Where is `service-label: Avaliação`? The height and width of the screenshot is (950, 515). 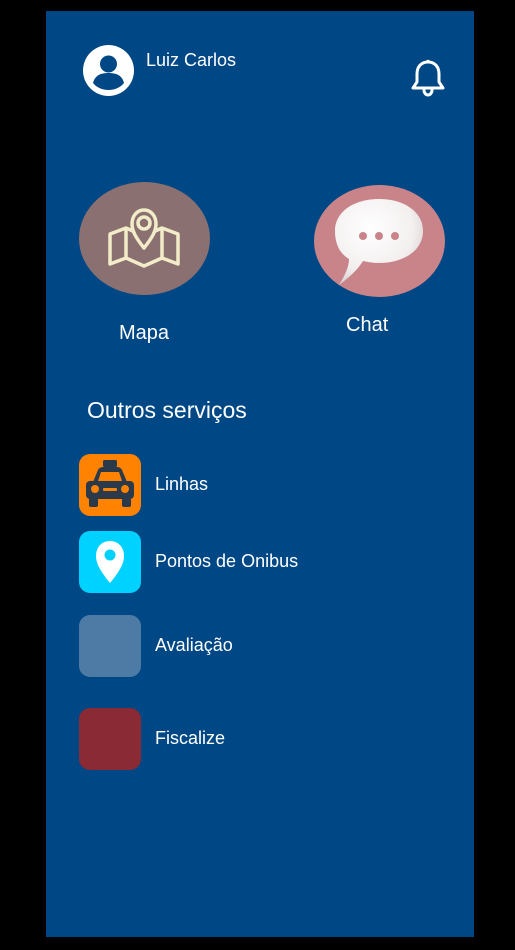 service-label: Avaliação is located at coordinates (194, 645).